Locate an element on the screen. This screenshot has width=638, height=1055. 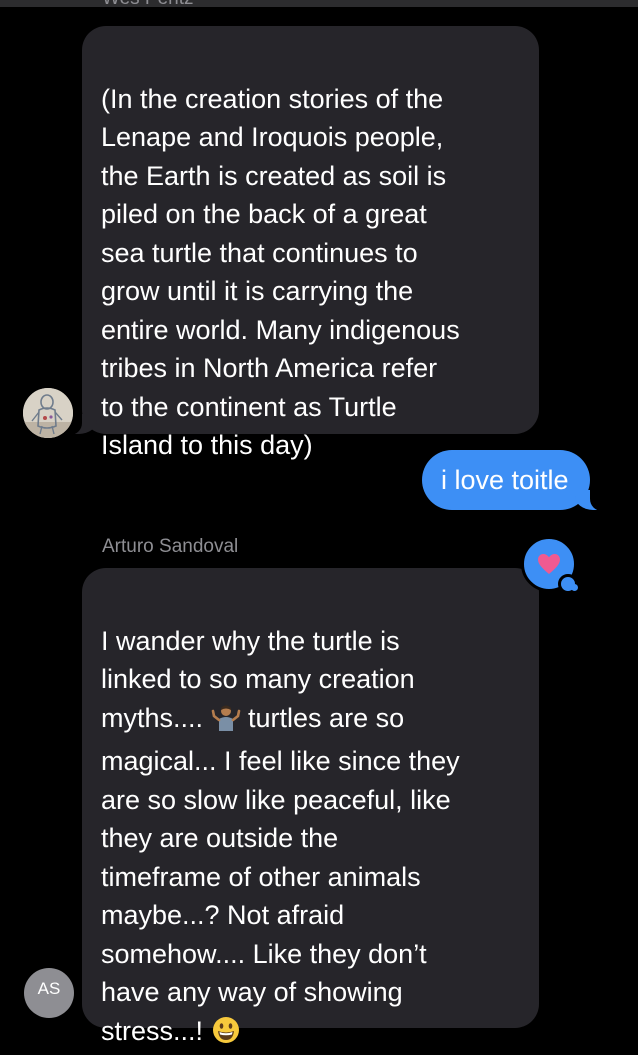
sender-avatar-photo is located at coordinates (48, 413).